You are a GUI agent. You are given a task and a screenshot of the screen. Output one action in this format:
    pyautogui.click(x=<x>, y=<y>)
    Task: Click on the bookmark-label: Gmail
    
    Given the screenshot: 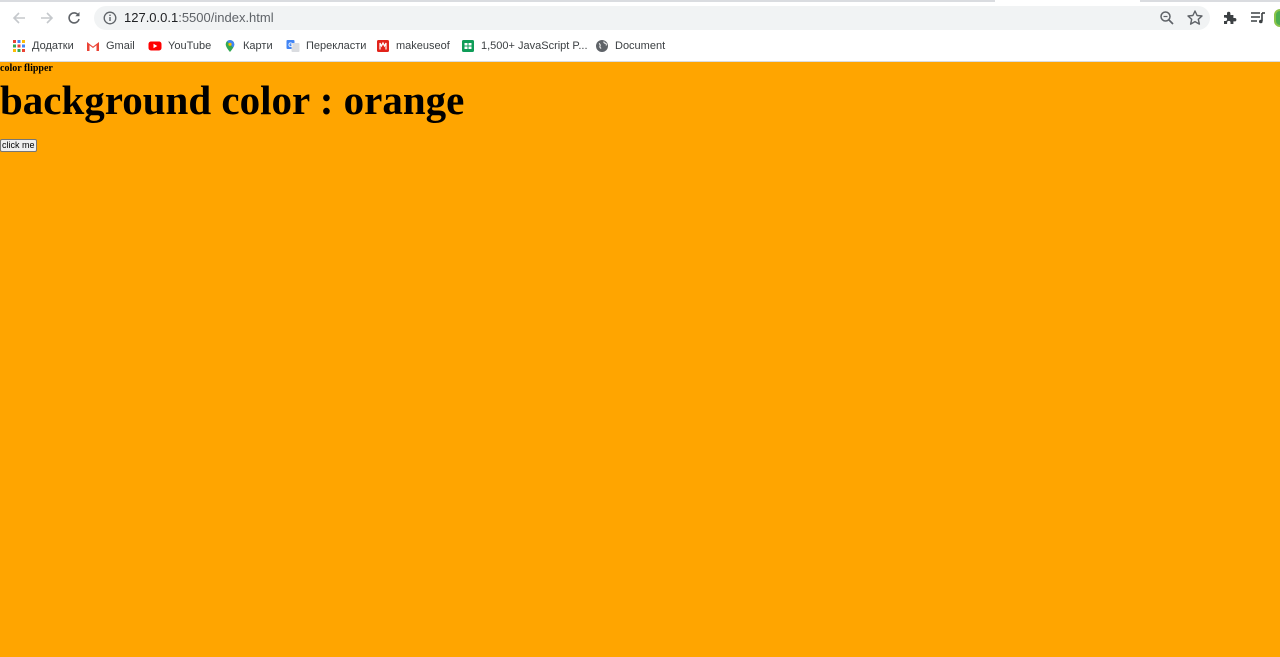 What is the action you would take?
    pyautogui.click(x=120, y=46)
    